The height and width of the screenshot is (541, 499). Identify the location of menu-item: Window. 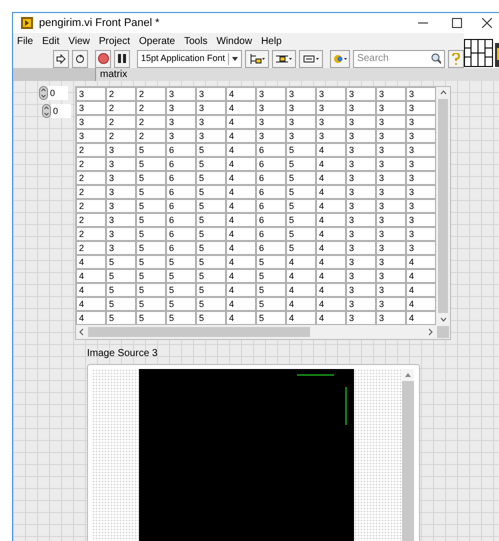
(234, 41).